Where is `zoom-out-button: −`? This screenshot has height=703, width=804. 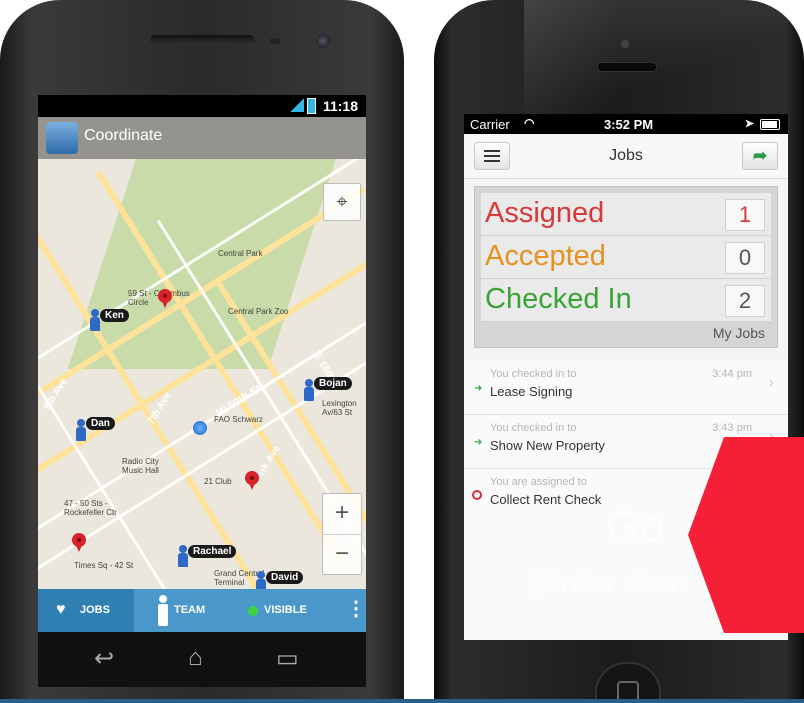
zoom-out-button: − is located at coordinates (342, 555).